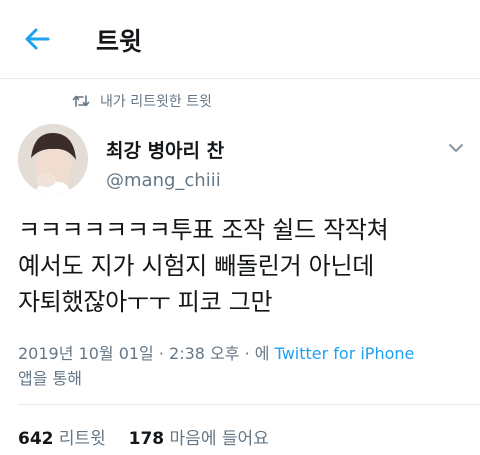 The height and width of the screenshot is (455, 480). What do you see at coordinates (81, 101) in the screenshot?
I see `retweet-icon` at bounding box center [81, 101].